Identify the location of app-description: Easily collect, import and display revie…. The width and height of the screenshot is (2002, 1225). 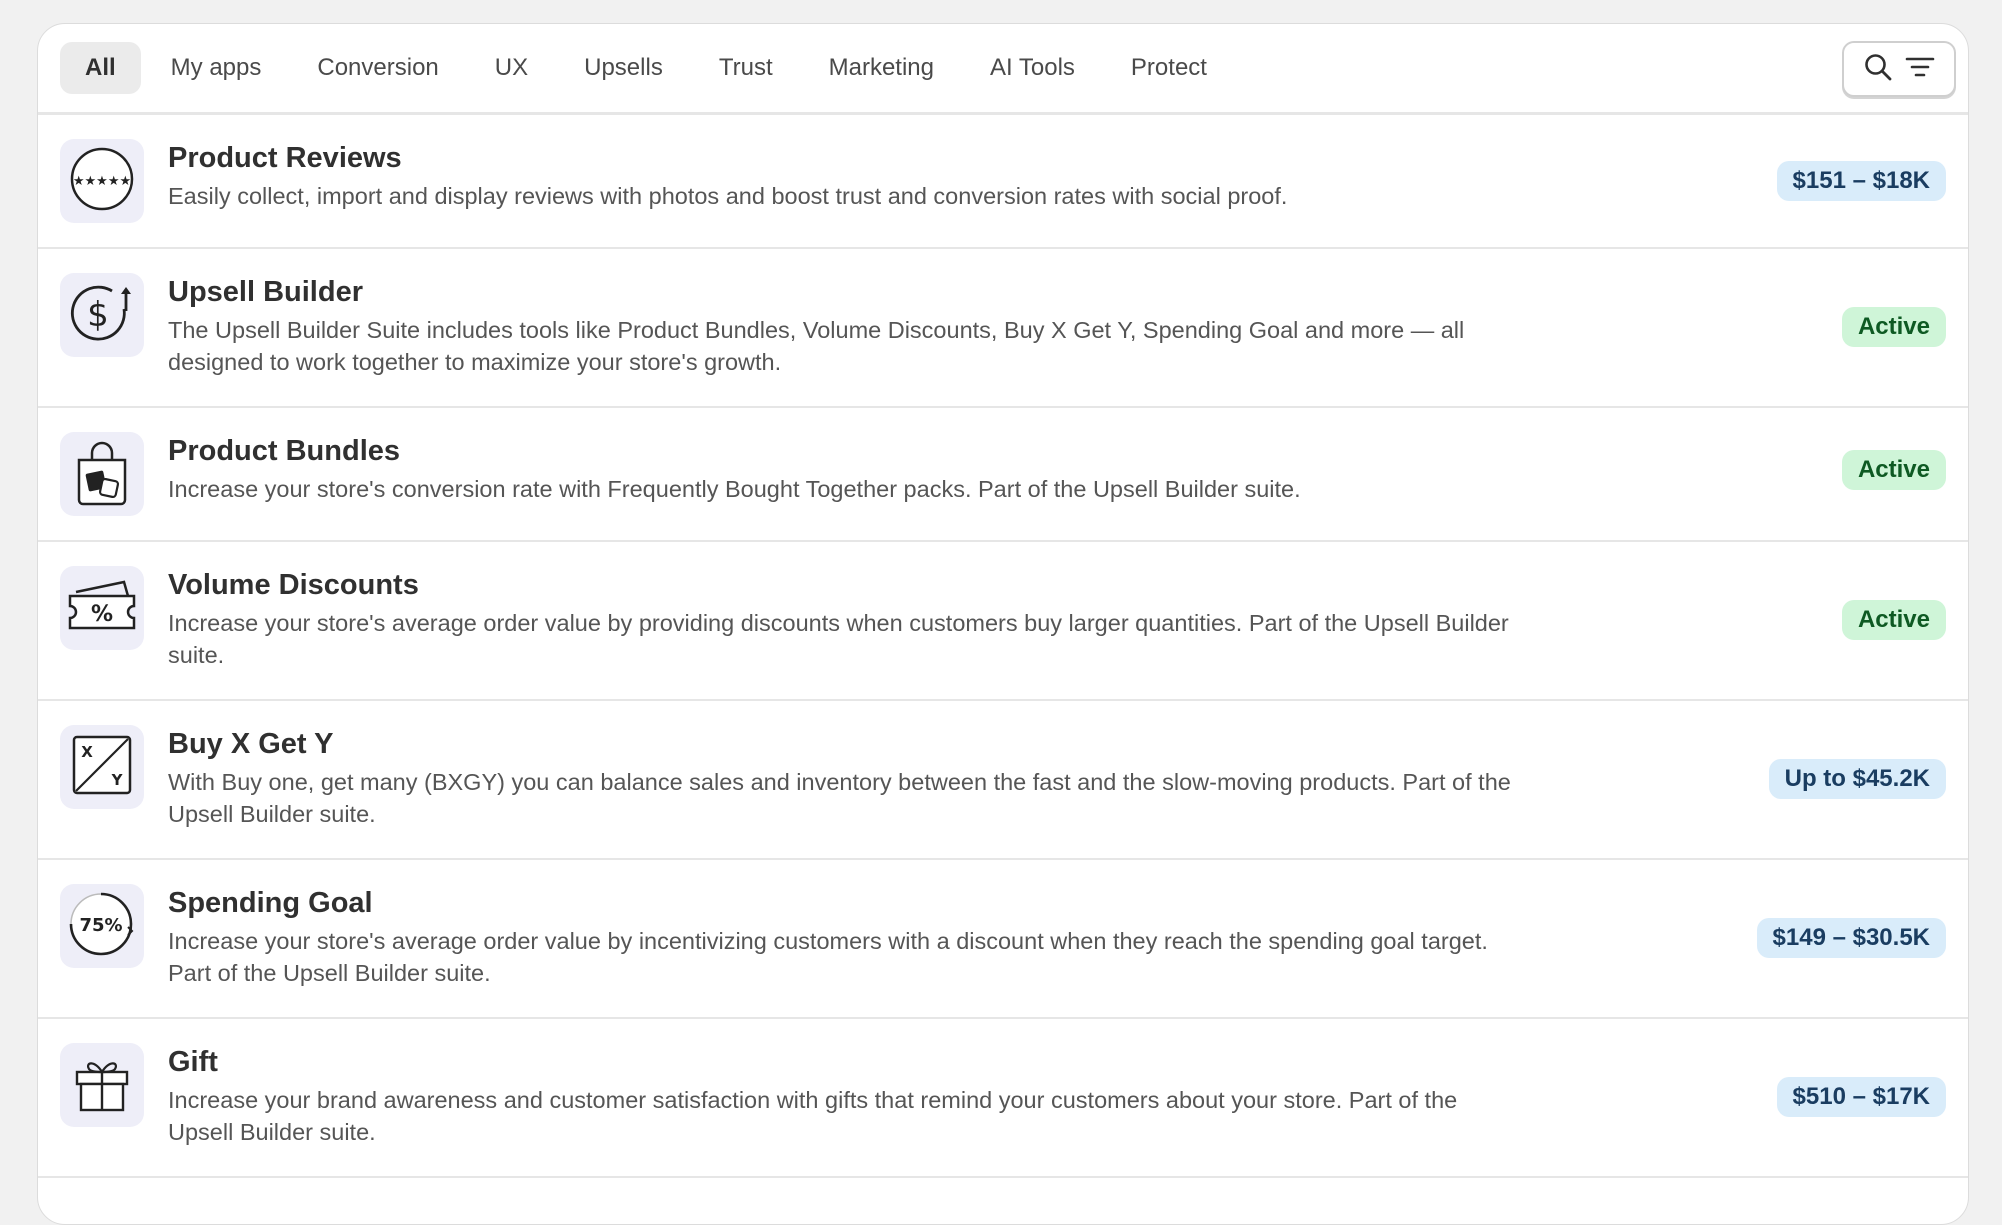
(728, 196).